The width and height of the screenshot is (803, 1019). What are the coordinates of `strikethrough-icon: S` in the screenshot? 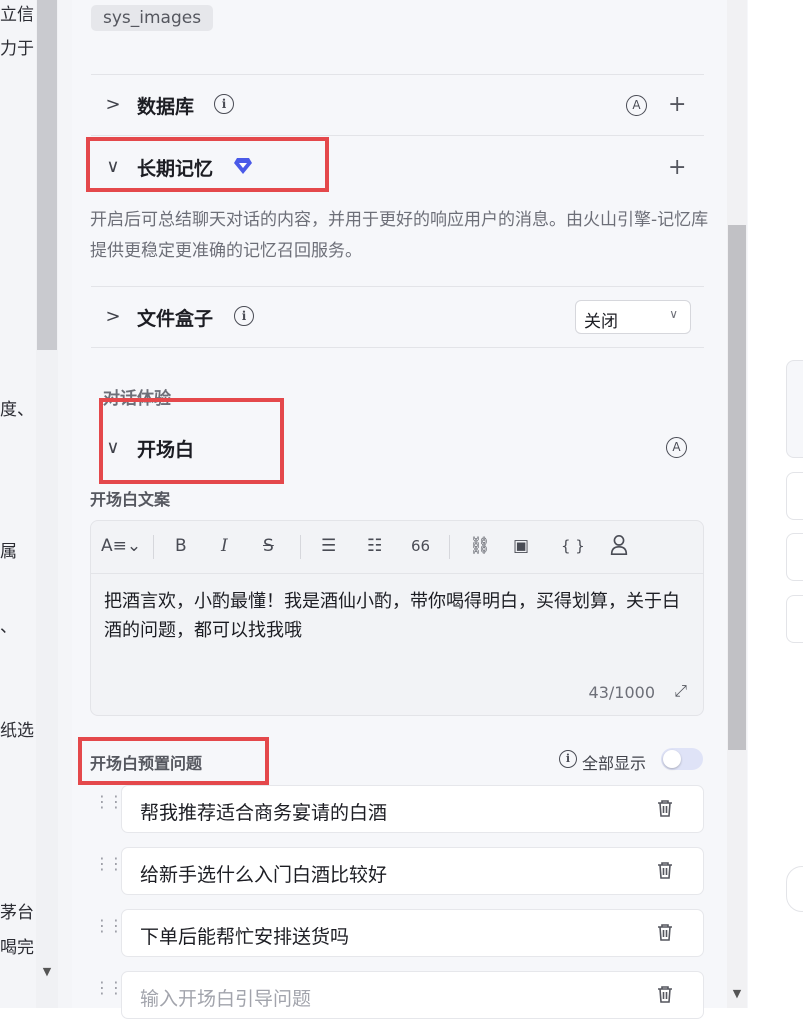 It's located at (268, 546).